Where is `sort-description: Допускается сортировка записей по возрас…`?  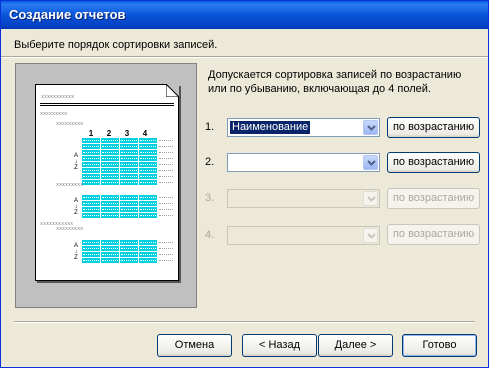 sort-description: Допускается сортировка записей по возрас… is located at coordinates (335, 82).